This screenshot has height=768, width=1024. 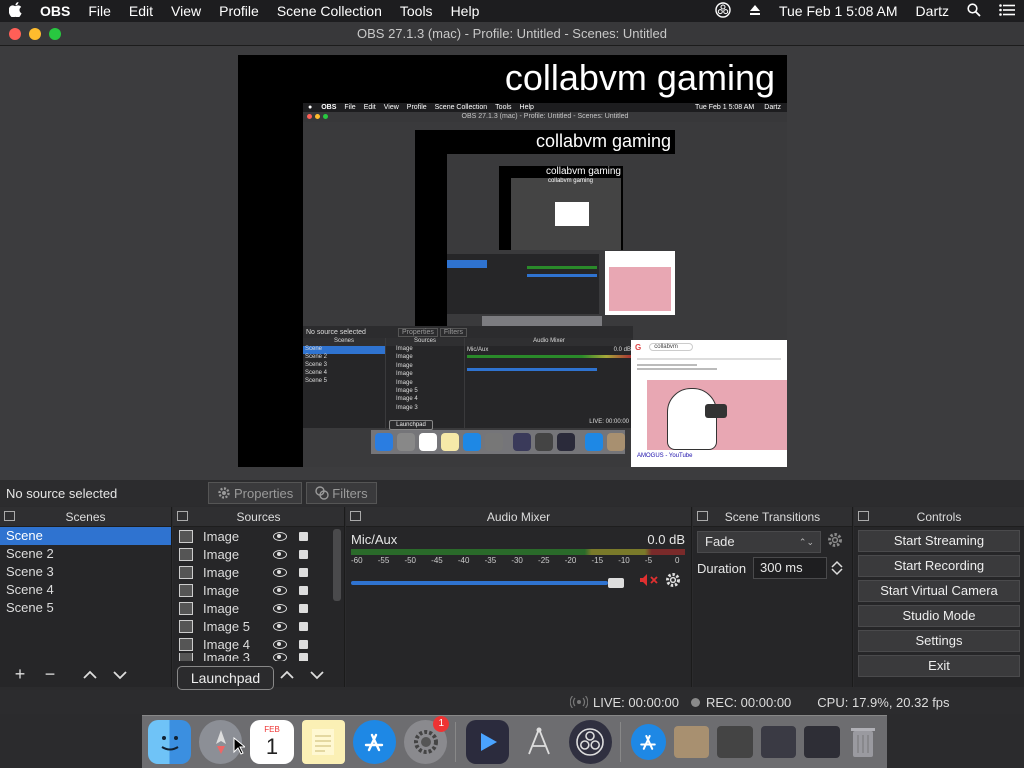 I want to click on photo-thumbnail-icon, so click(x=692, y=742).